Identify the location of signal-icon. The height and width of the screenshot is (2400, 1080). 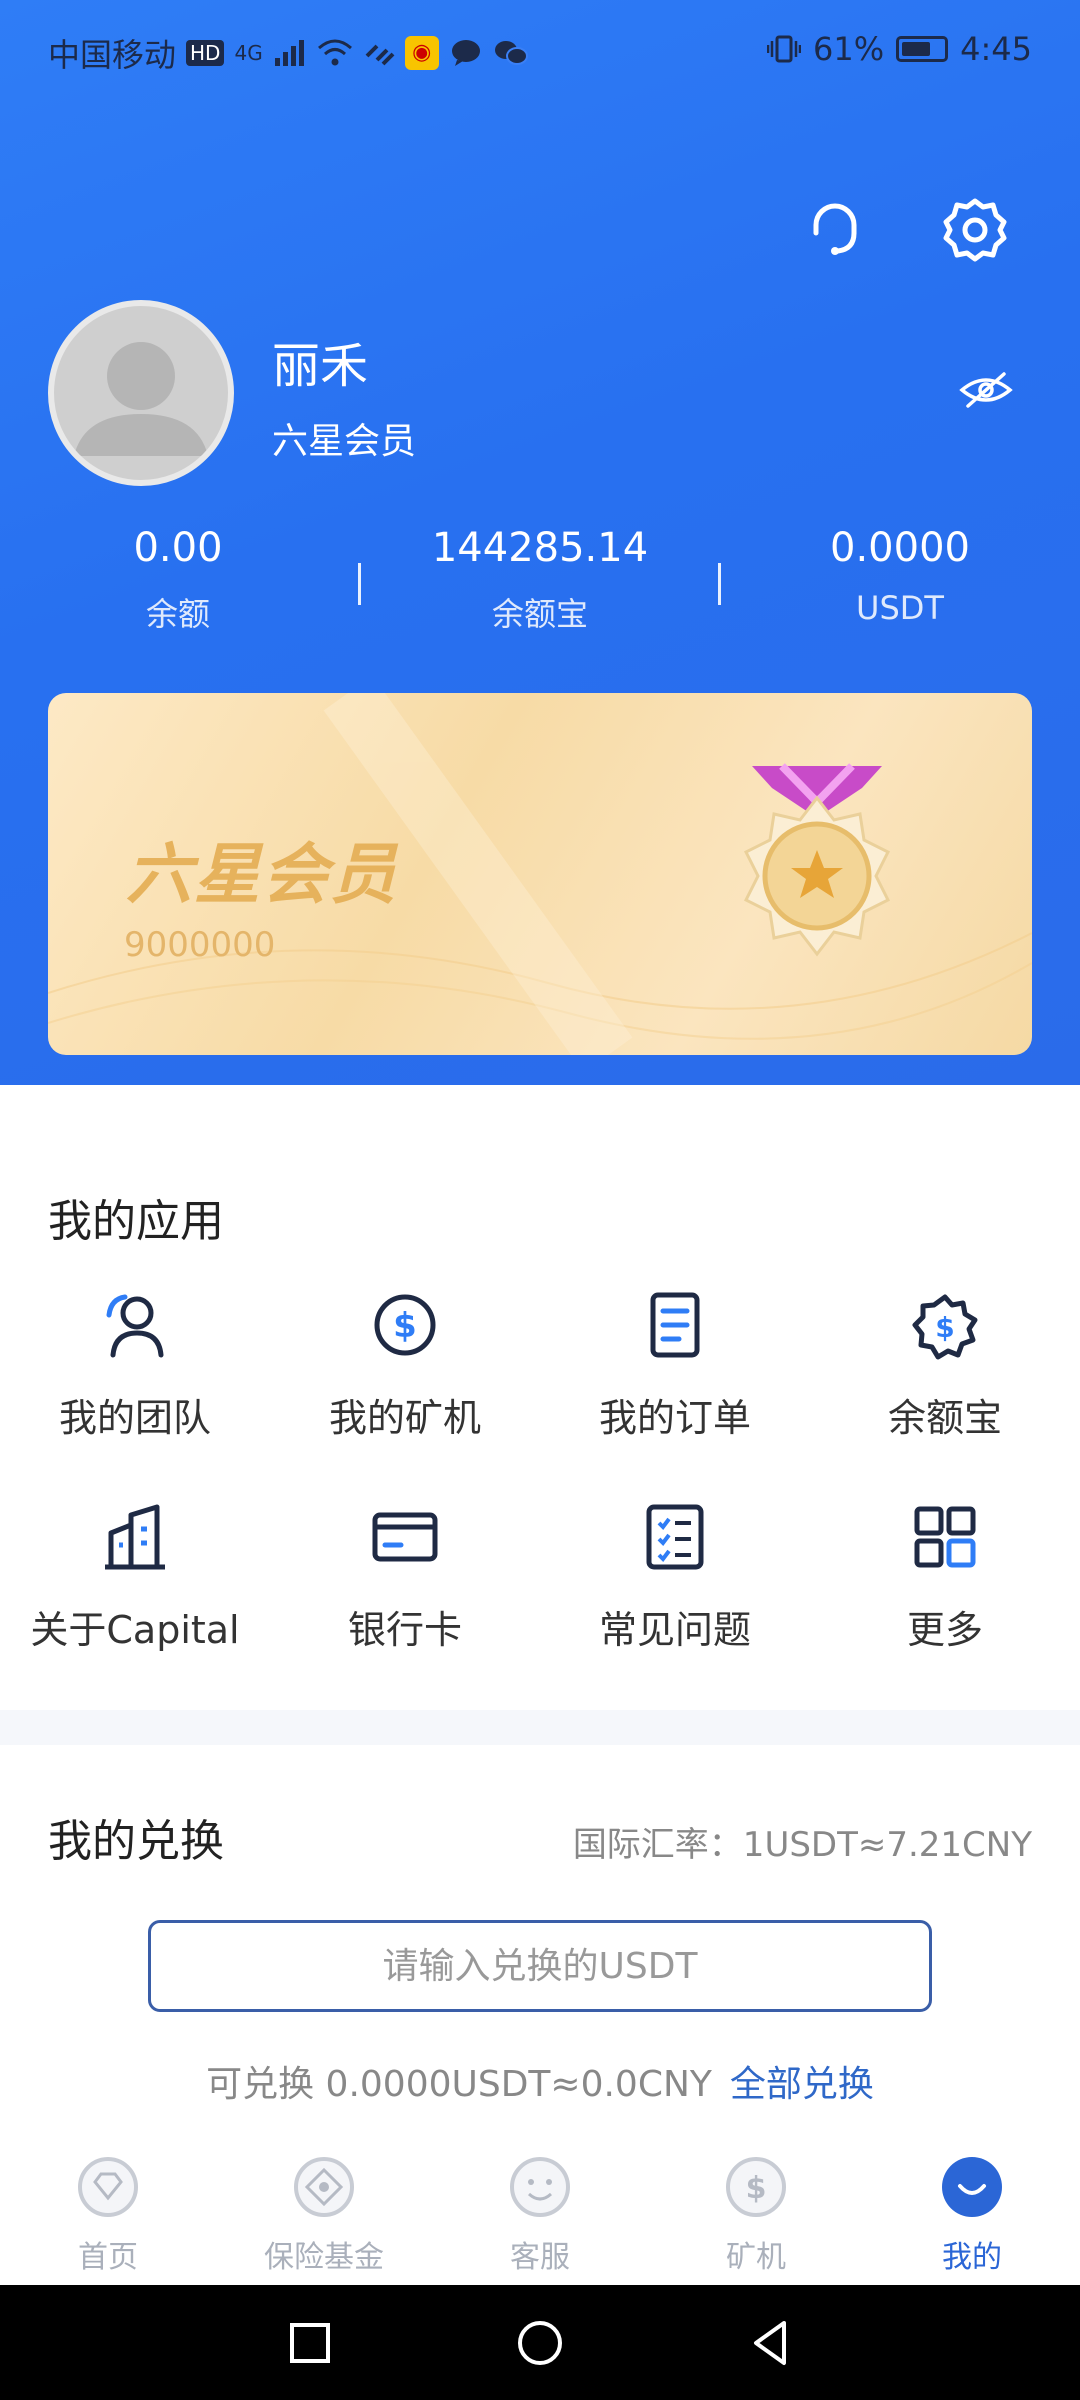
(289, 53).